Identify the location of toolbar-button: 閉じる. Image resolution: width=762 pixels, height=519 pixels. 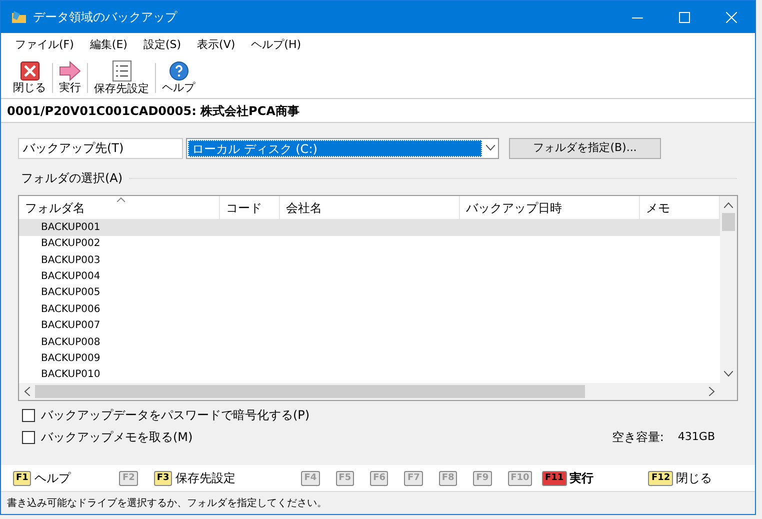
(29, 77).